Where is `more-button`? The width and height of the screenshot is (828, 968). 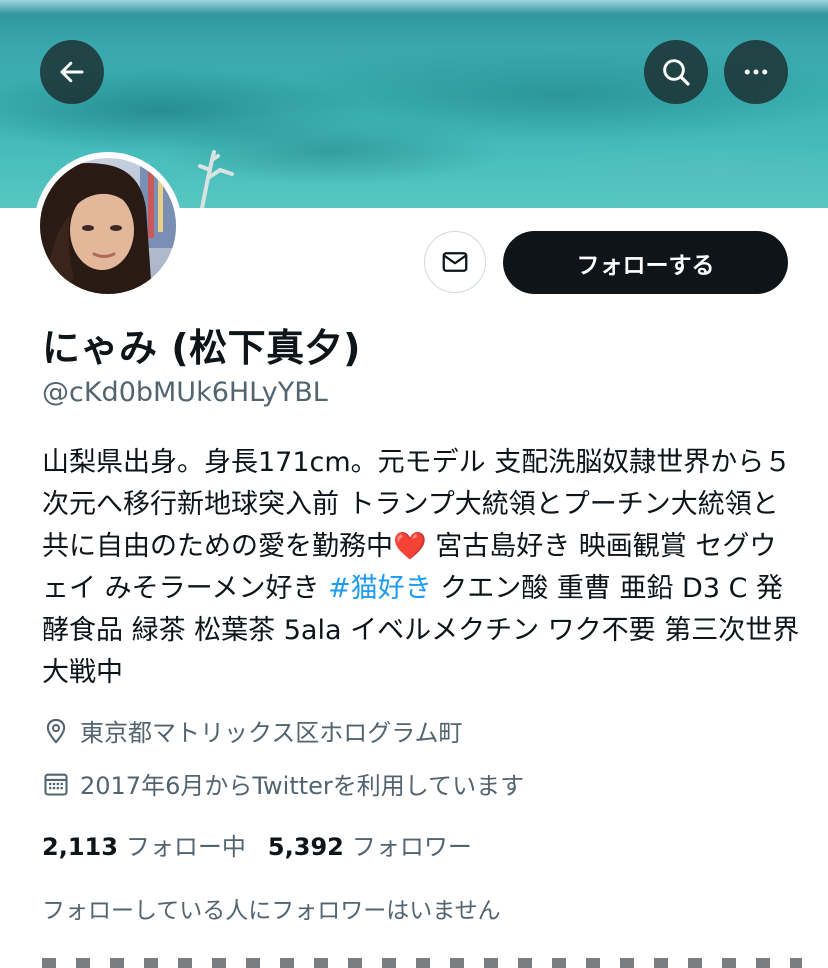 more-button is located at coordinates (756, 72).